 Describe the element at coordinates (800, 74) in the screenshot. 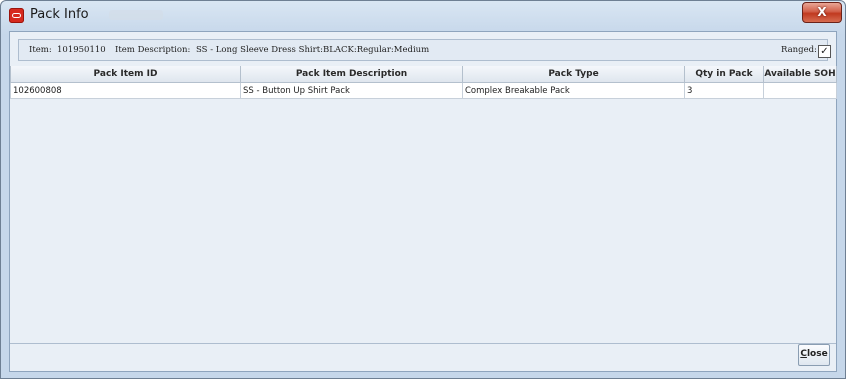

I see `column-header-available-soh: Available SOH` at that location.